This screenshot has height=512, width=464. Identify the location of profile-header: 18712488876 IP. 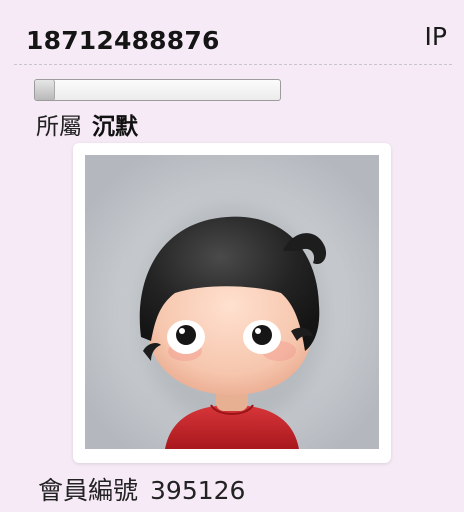
(238, 40).